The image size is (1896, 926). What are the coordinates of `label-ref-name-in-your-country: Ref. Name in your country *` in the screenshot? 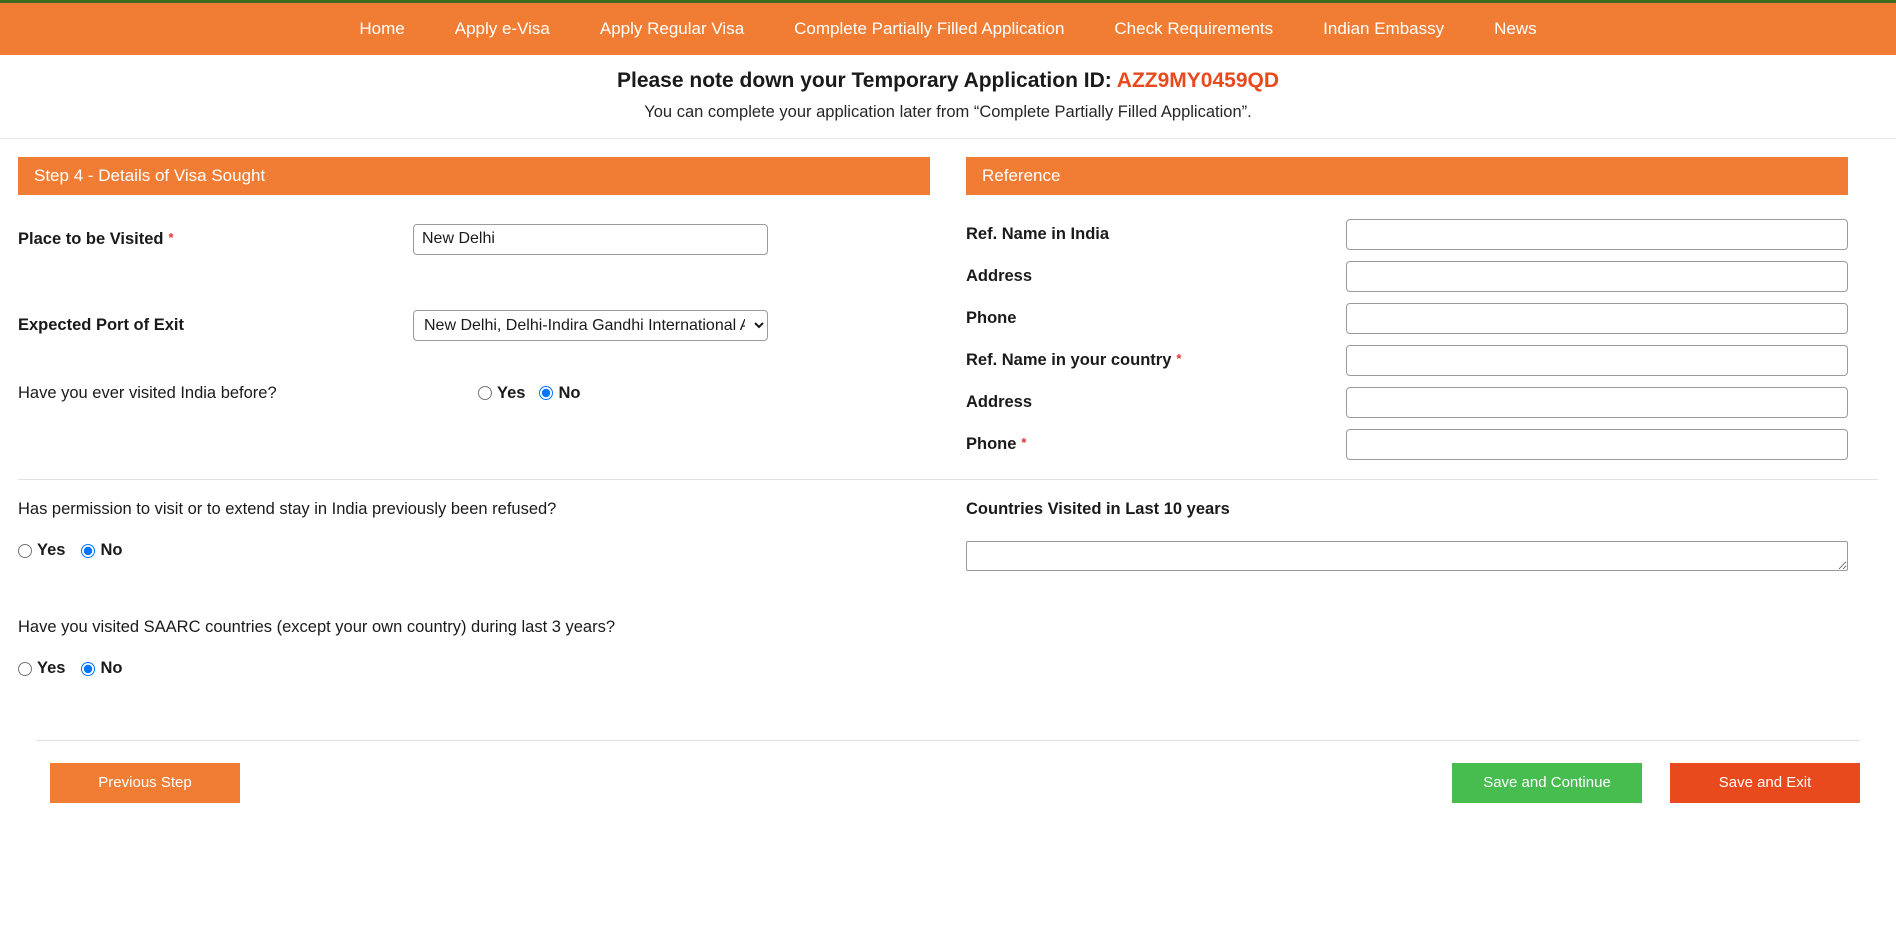 It's located at (1156, 360).